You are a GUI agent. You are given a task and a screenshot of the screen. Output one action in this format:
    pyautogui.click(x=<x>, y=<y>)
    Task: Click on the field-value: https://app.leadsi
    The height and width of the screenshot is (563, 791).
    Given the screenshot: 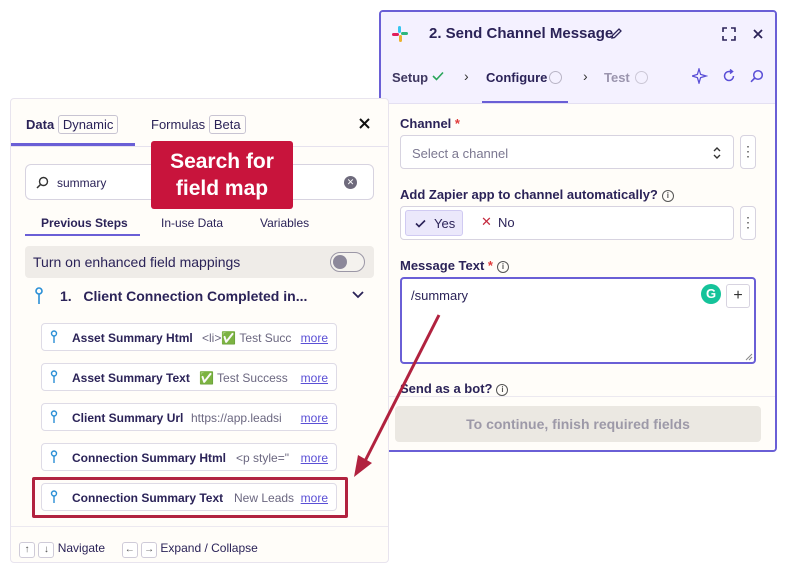 What is the action you would take?
    pyautogui.click(x=236, y=418)
    